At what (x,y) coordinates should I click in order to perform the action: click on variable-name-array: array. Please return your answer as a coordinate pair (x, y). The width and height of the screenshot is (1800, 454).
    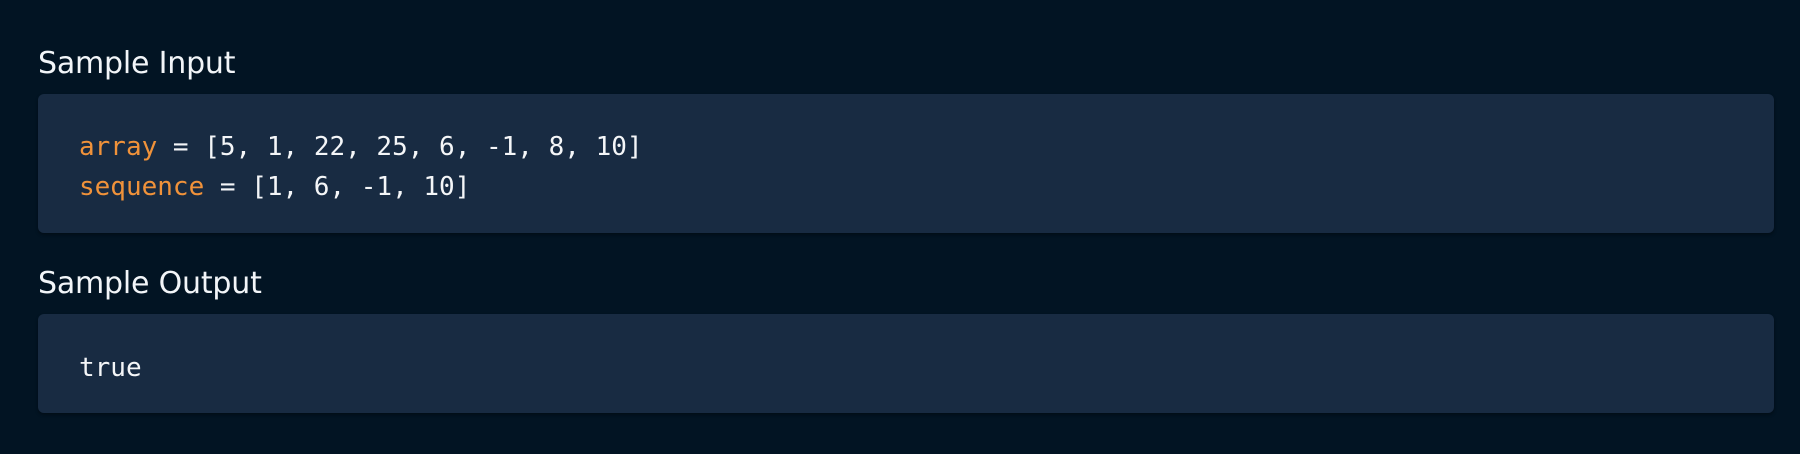
    Looking at the image, I should click on (118, 147).